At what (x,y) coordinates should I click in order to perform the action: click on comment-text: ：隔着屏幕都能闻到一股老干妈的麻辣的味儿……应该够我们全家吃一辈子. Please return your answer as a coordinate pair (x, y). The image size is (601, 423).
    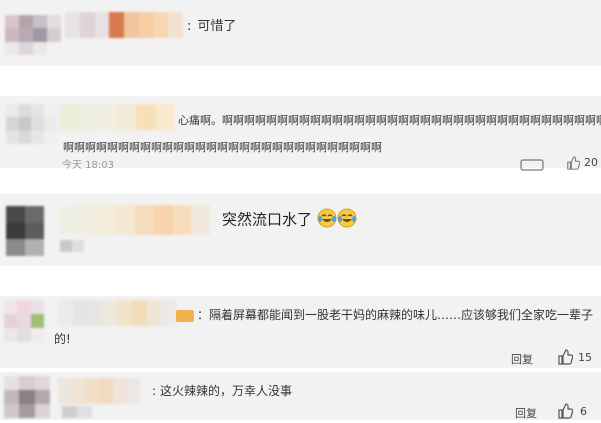
    Looking at the image, I should click on (395, 315).